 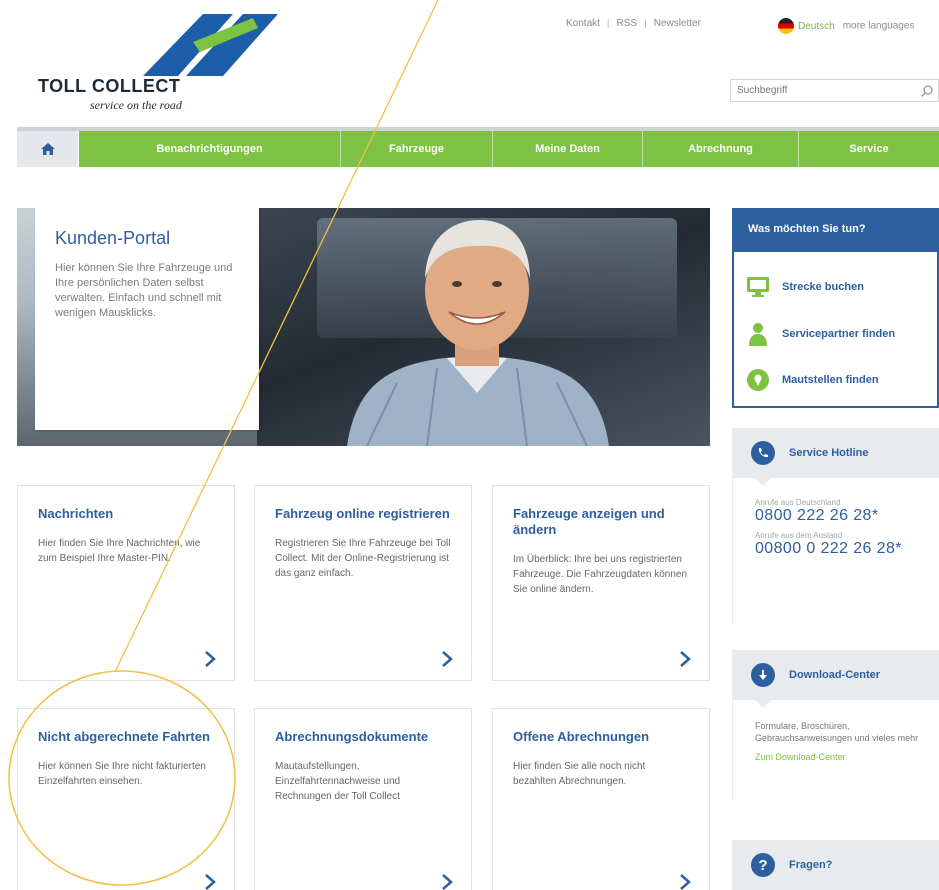 I want to click on logo-name: TOLL COLLECT, so click(x=109, y=86).